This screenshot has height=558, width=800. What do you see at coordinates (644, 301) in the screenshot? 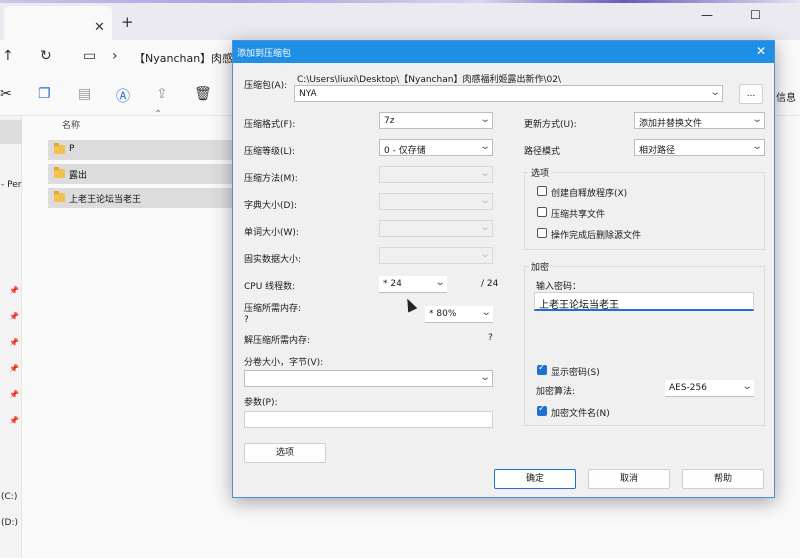
I see `password-input: 上老王论坛当老王` at bounding box center [644, 301].